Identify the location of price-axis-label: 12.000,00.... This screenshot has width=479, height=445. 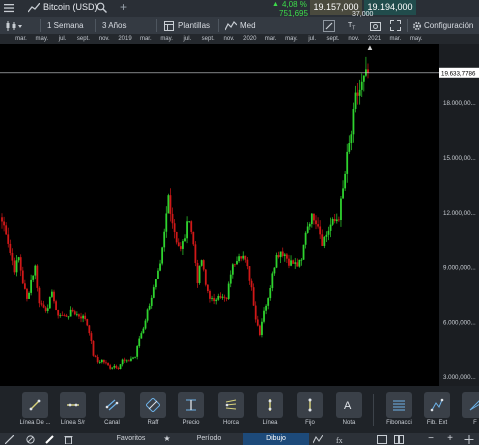
(459, 213).